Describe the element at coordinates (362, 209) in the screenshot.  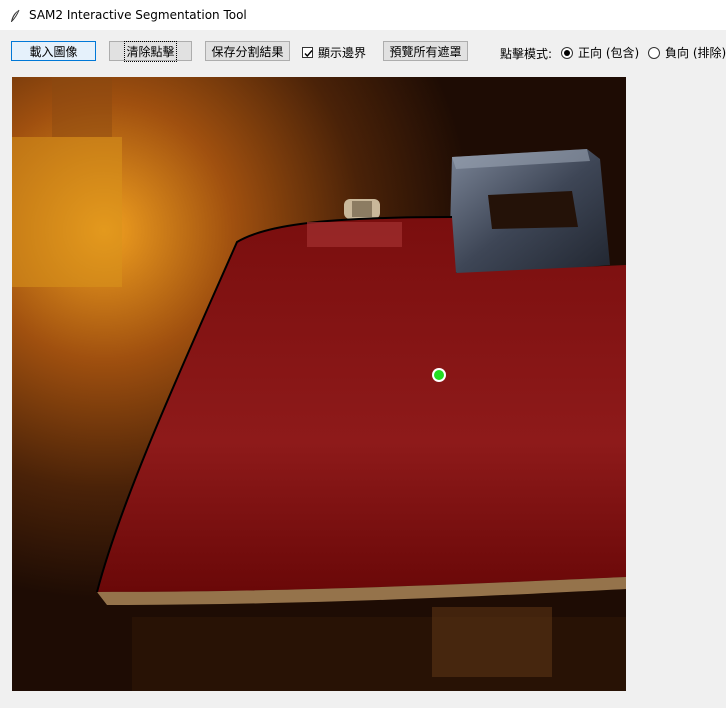
I see `buckle-stud` at that location.